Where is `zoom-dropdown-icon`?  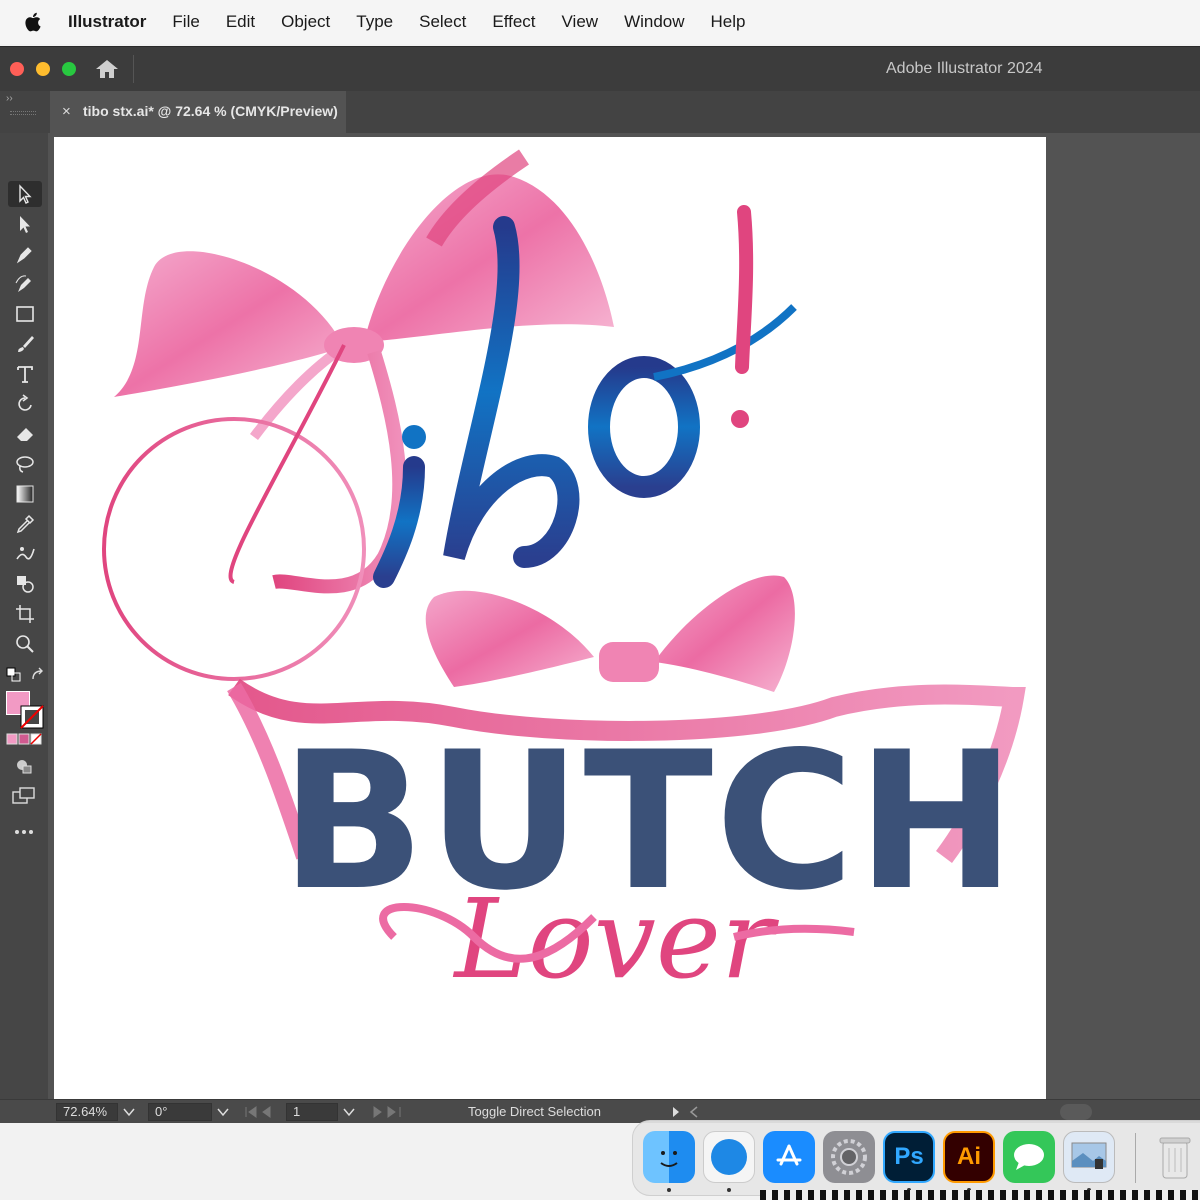
zoom-dropdown-icon is located at coordinates (129, 1112).